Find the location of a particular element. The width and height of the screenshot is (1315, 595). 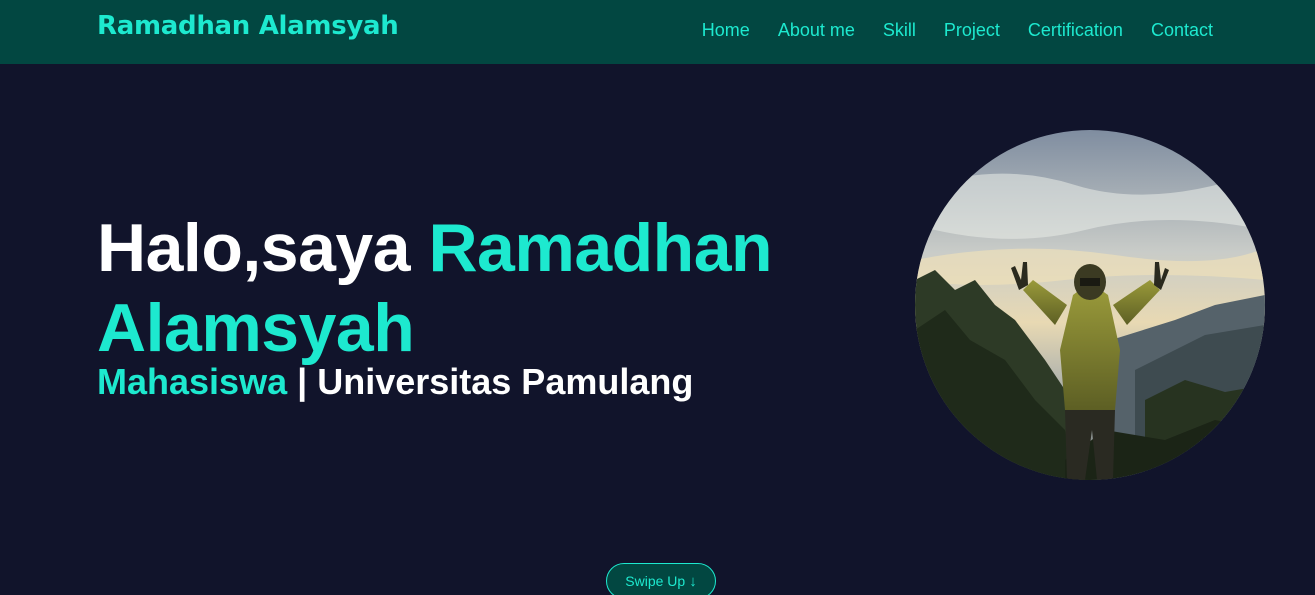

hero-subtitle: Mahasiswa | Universitas Pamulang is located at coordinates (395, 382).